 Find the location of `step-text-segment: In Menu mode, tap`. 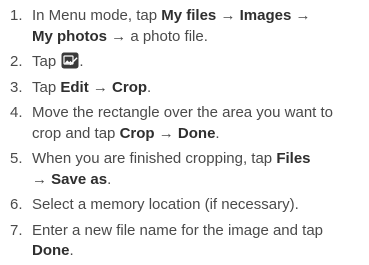

step-text-segment: In Menu mode, tap is located at coordinates (97, 15).